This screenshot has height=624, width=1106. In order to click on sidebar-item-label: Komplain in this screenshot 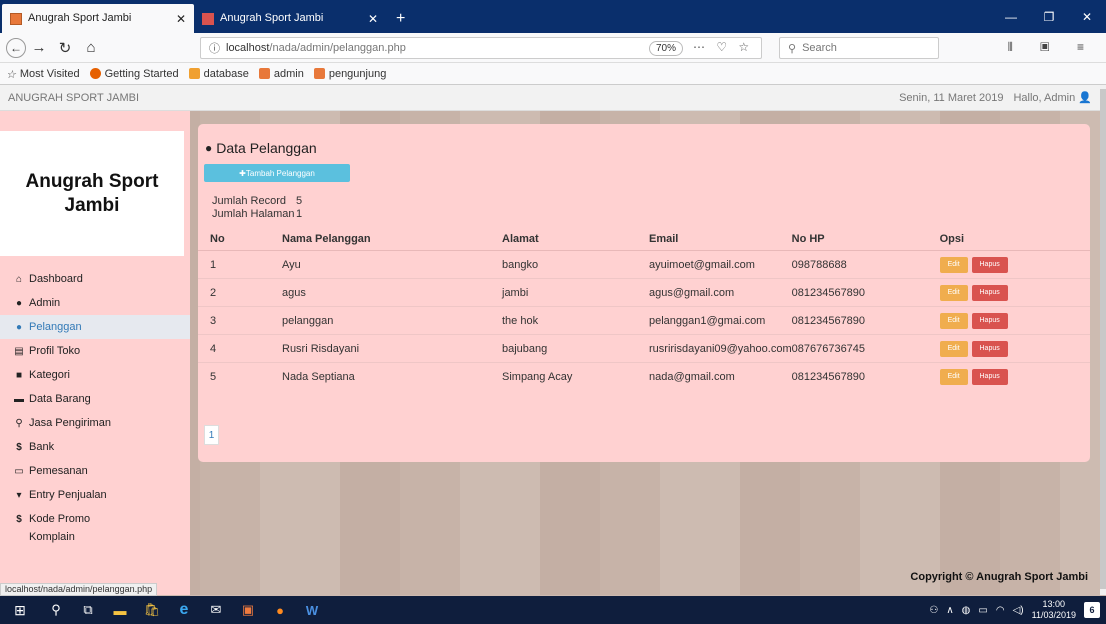, I will do `click(52, 537)`.